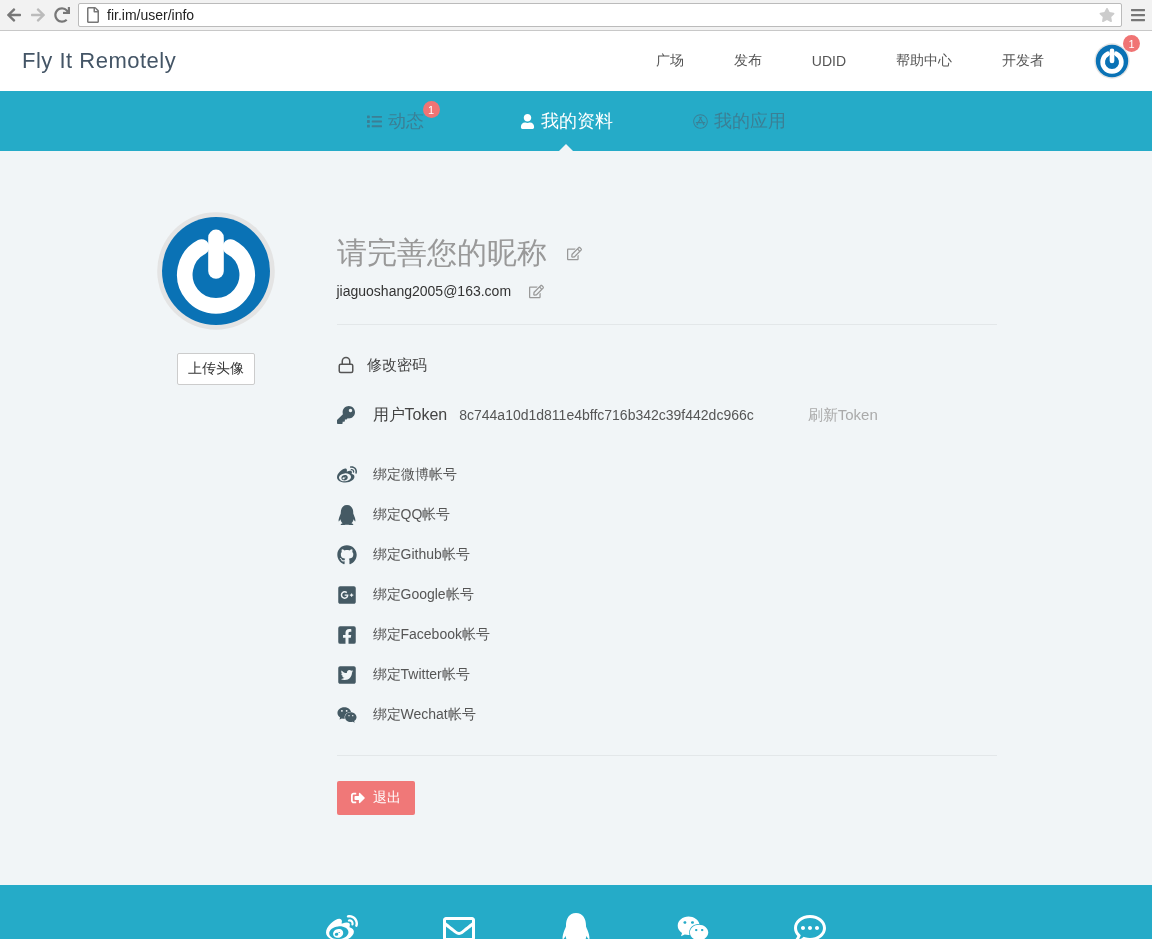 The image size is (1152, 939). I want to click on nav-link: 发布, so click(747, 61).